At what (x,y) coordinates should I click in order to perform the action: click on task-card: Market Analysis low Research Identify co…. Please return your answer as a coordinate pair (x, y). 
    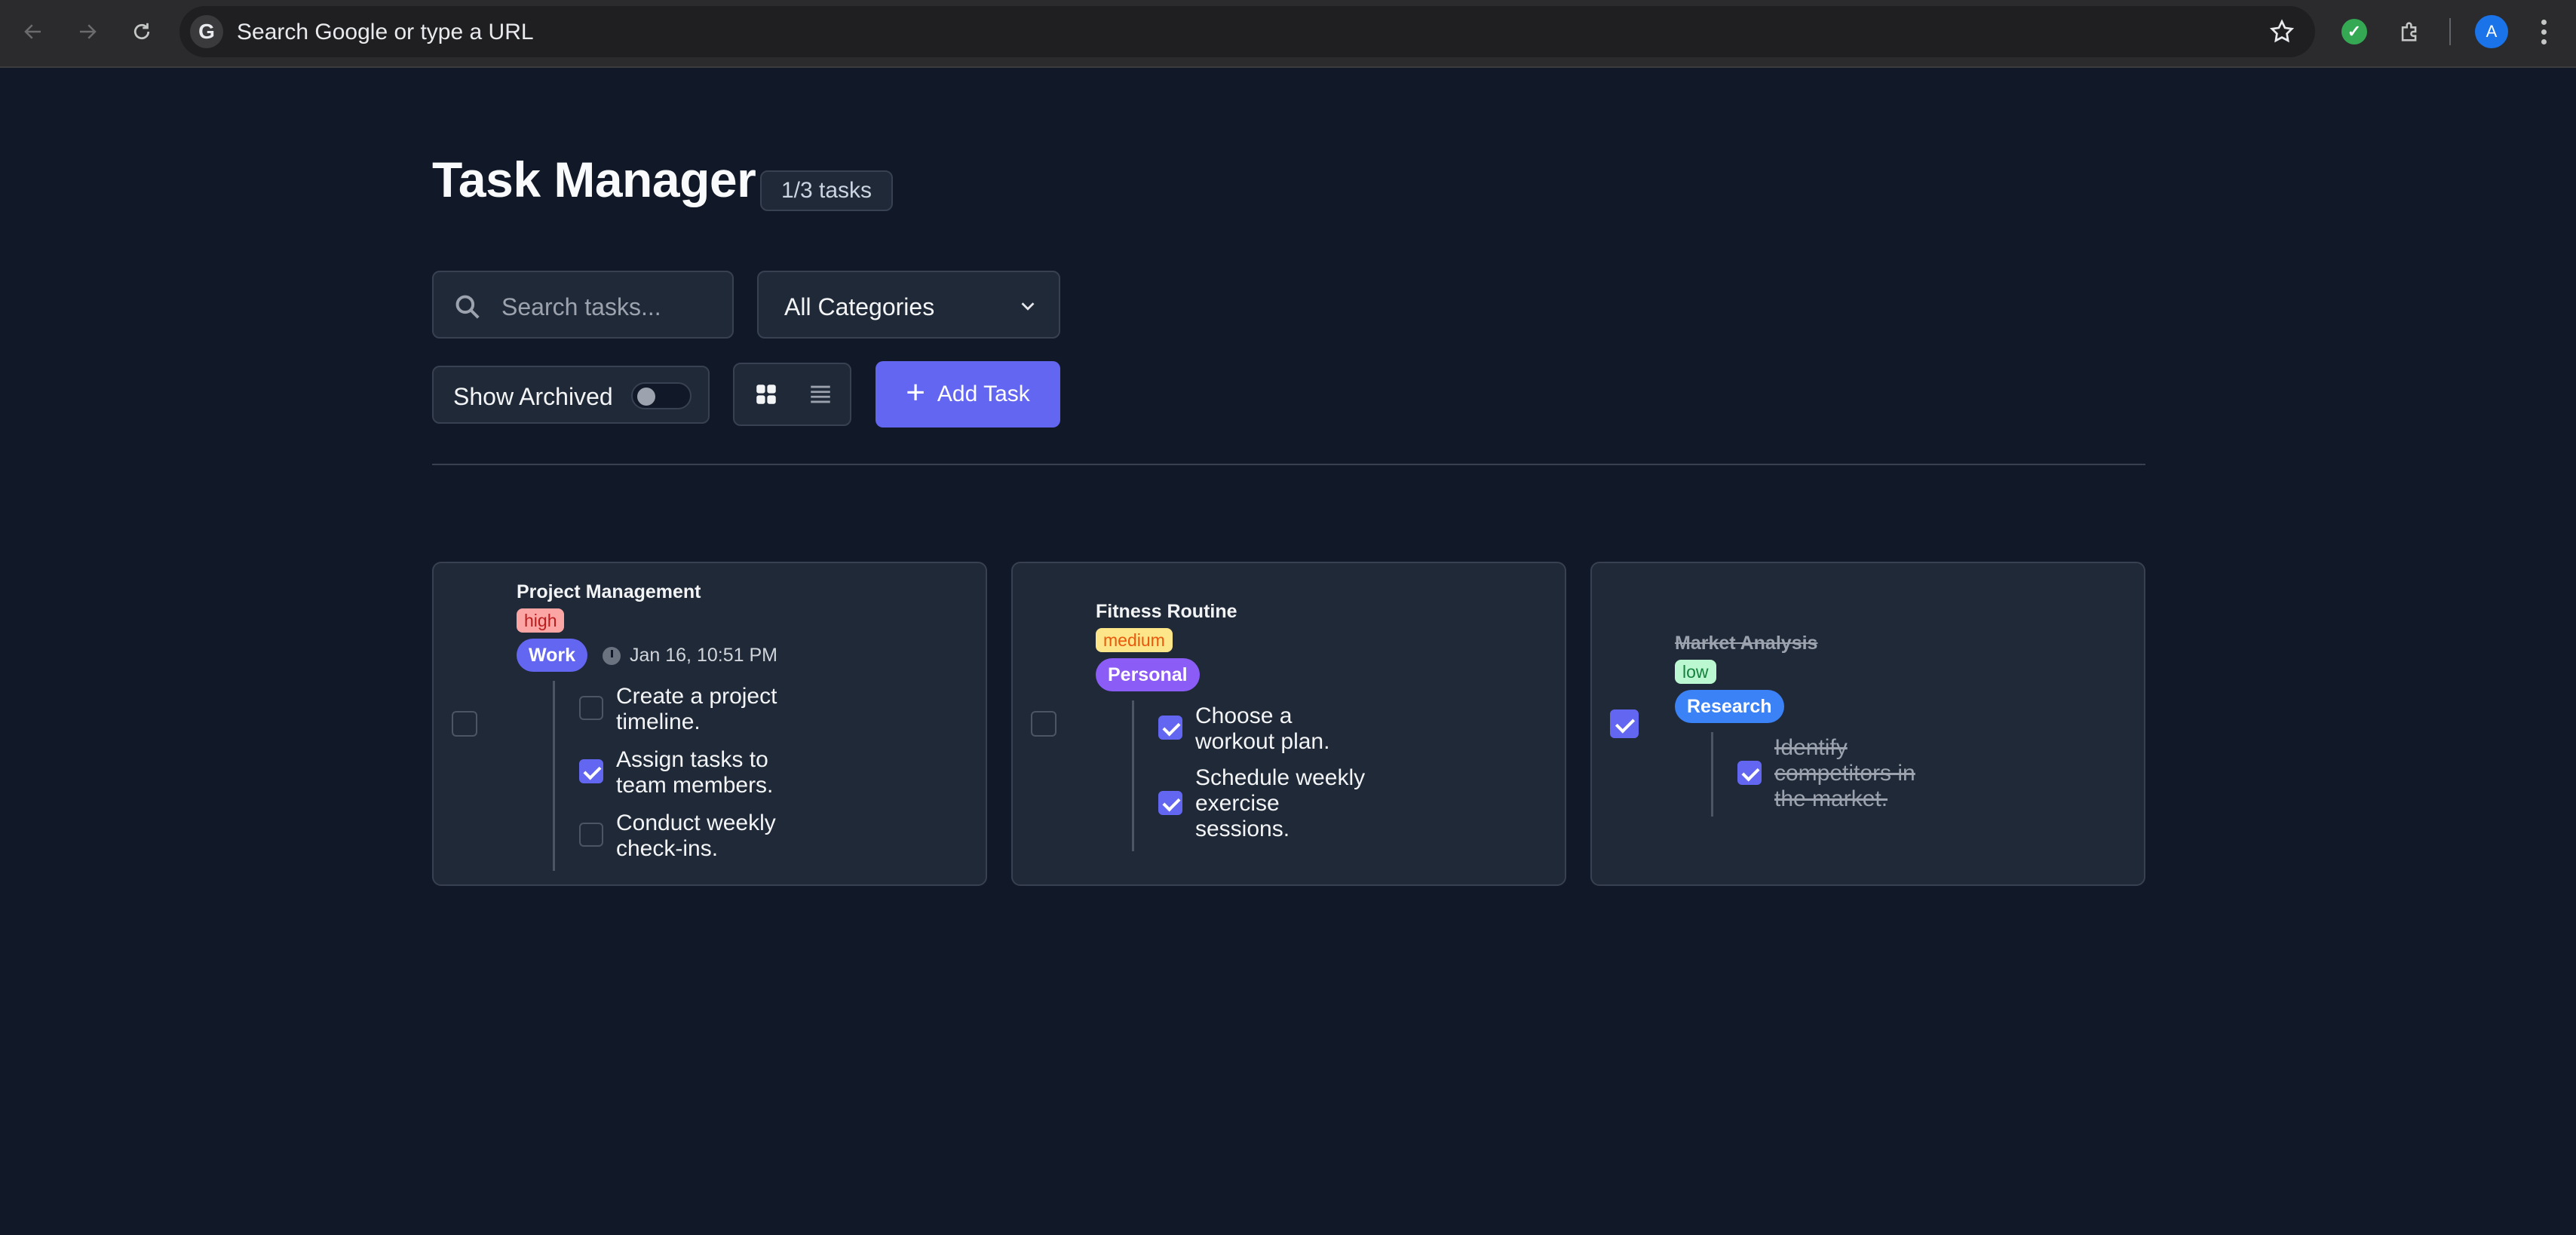
    Looking at the image, I should click on (1867, 724).